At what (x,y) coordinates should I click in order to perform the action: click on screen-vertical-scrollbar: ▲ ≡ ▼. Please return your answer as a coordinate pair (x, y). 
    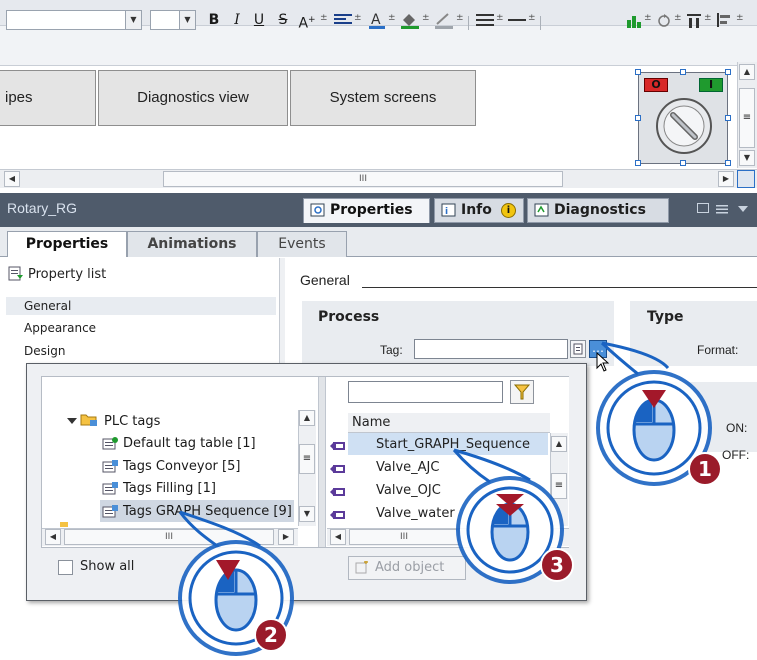
    Looking at the image, I should click on (747, 115).